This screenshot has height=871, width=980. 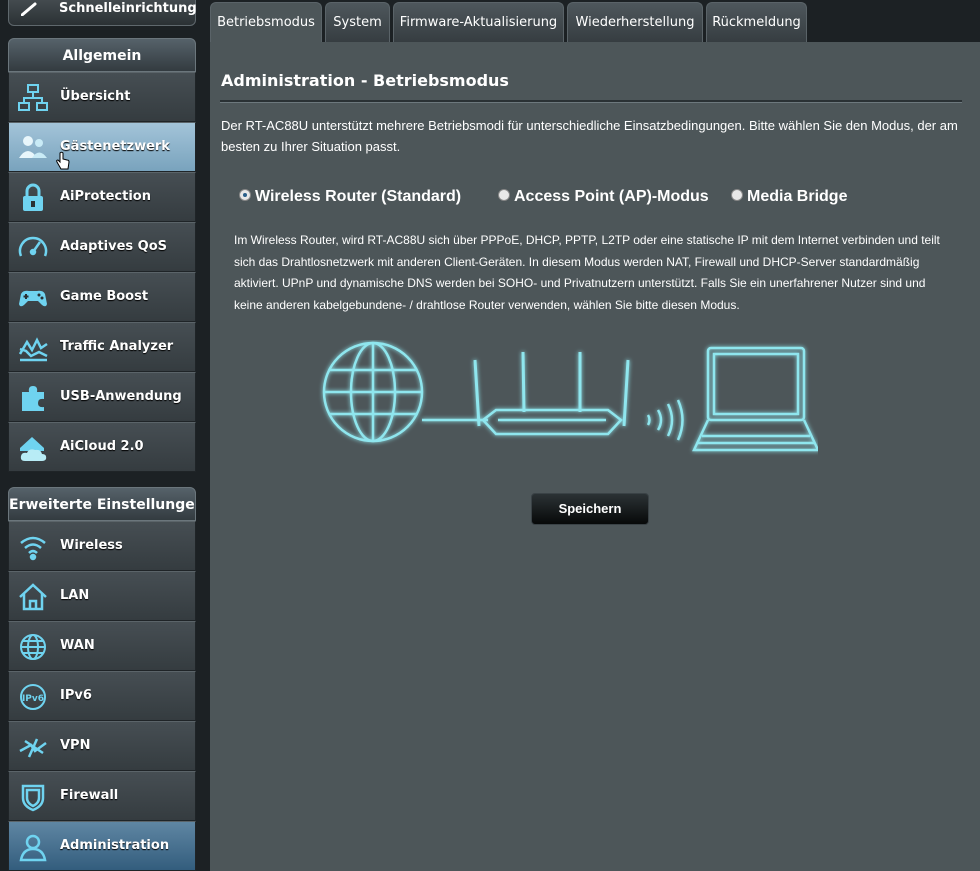 I want to click on sidebar-item-game-boost: Game Boost, so click(x=102, y=297).